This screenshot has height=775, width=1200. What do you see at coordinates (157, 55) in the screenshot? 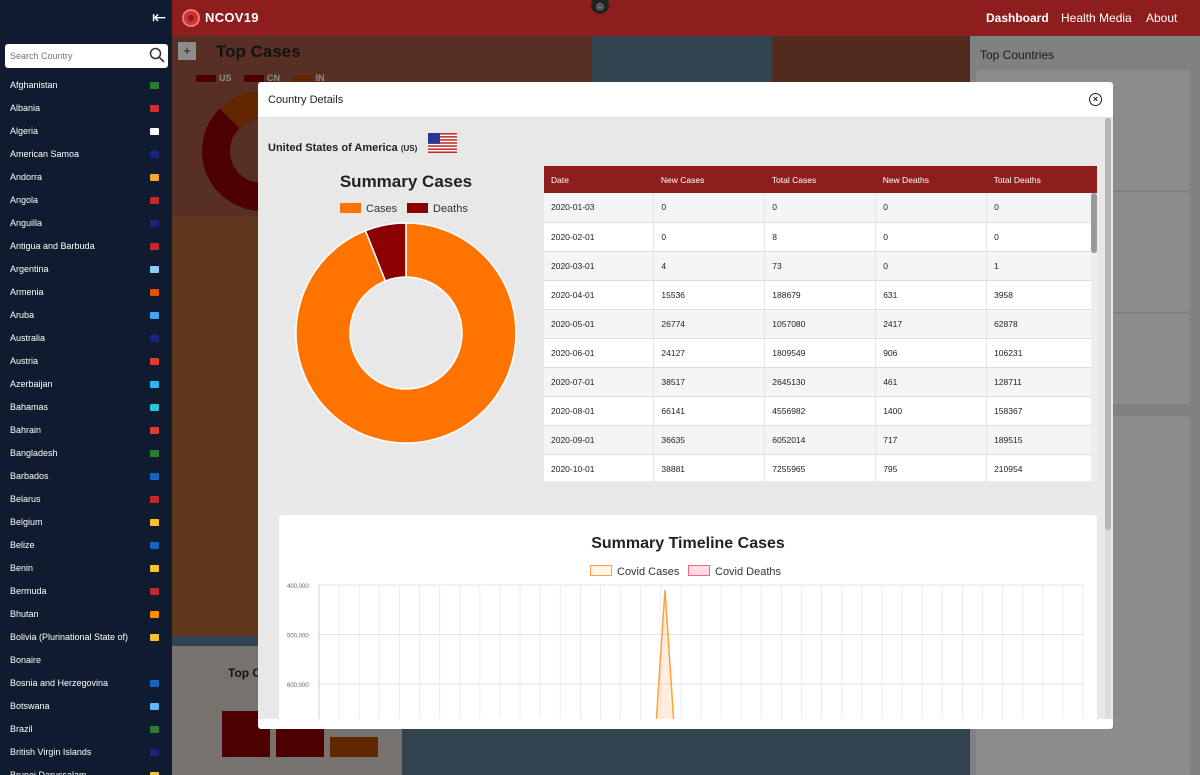
I see `search-icon` at bounding box center [157, 55].